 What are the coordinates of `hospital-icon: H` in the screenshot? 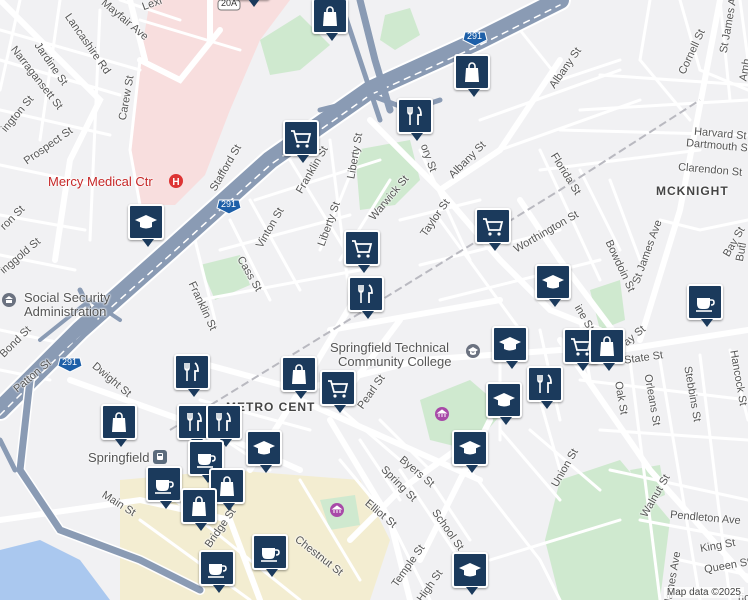 It's located at (176, 181).